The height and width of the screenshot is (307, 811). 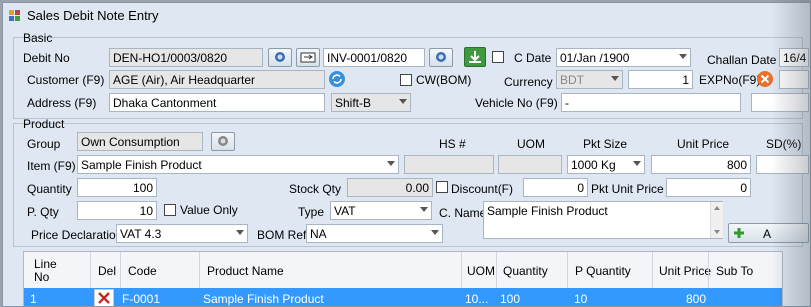 What do you see at coordinates (708, 187) in the screenshot?
I see `pkt-unit-price-field: 0` at bounding box center [708, 187].